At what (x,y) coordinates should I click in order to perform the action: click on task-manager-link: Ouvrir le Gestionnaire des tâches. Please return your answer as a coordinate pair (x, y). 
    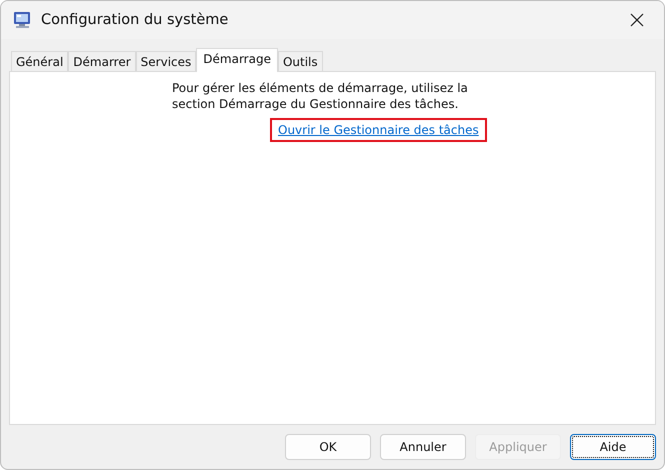
    Looking at the image, I should click on (378, 130).